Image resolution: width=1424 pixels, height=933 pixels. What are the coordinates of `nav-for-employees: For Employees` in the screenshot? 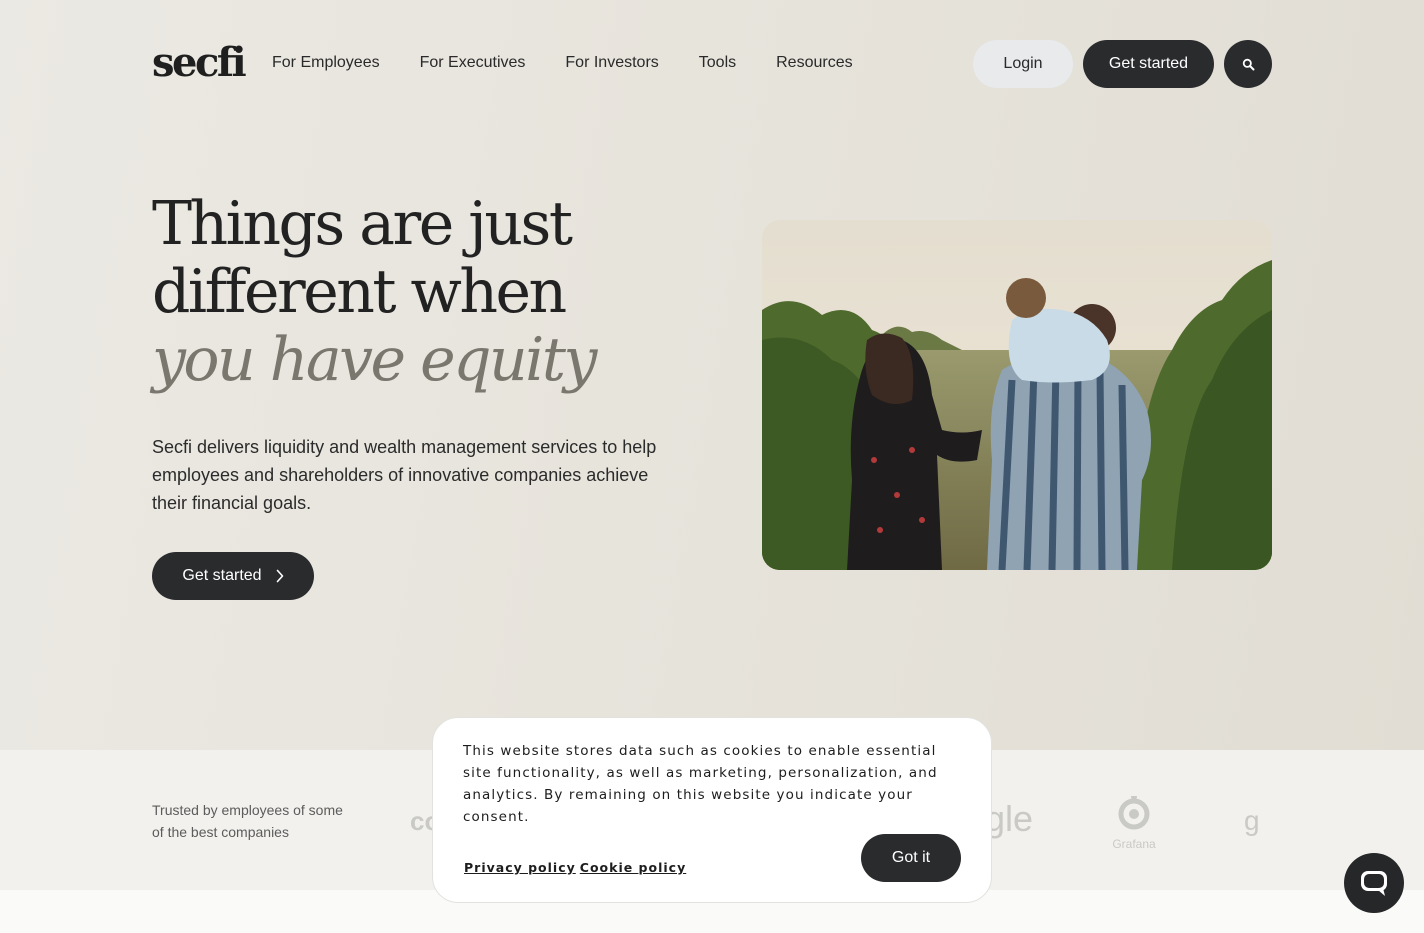 It's located at (326, 63).